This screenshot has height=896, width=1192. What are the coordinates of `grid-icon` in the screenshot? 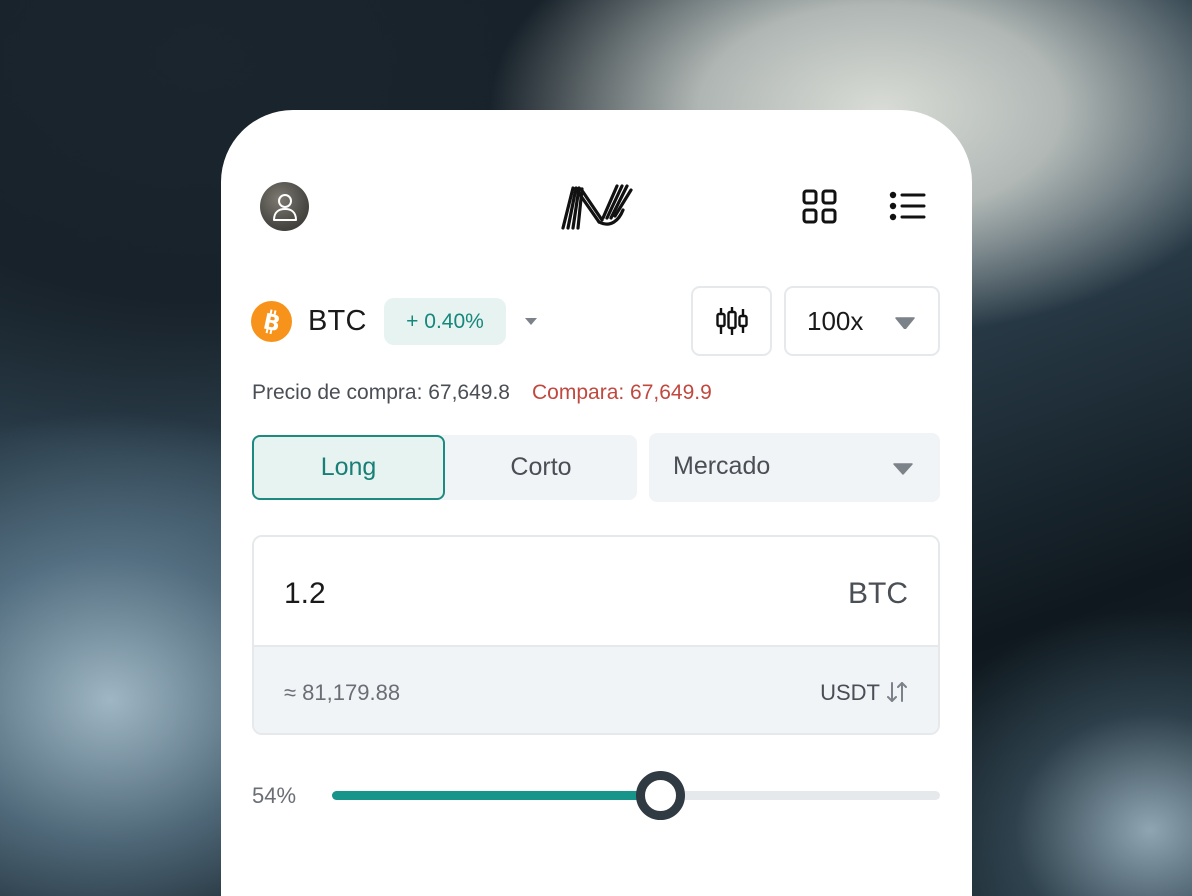 It's located at (819, 206).